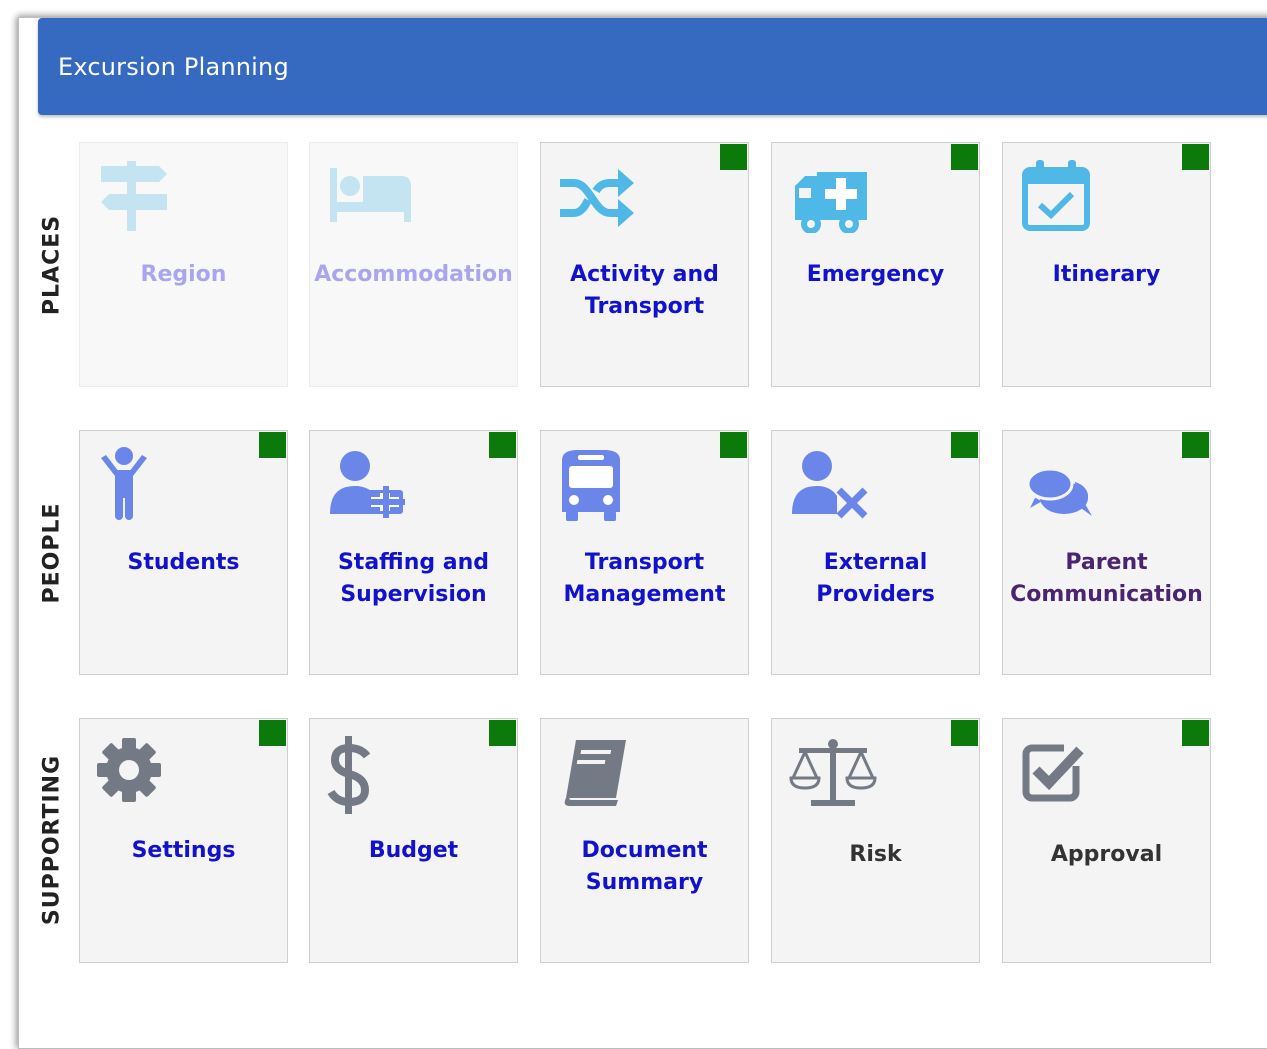 This screenshot has width=1267, height=1049. I want to click on tile-document-summary: Document Summary, so click(644, 840).